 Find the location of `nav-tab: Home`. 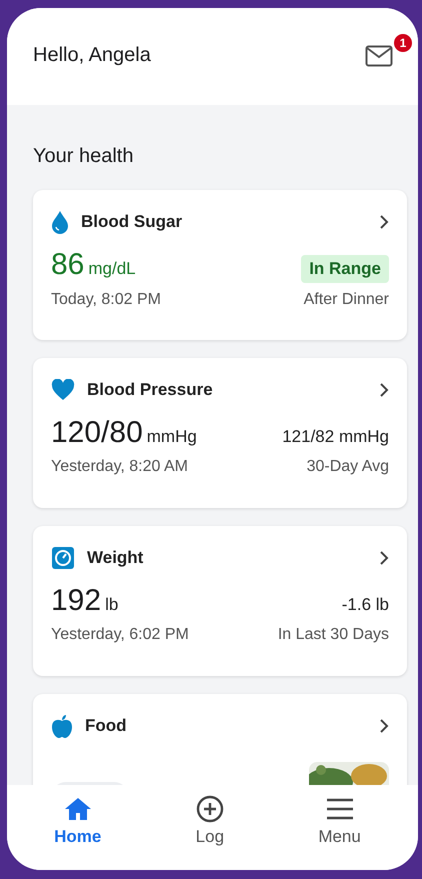

nav-tab: Home is located at coordinates (78, 816).